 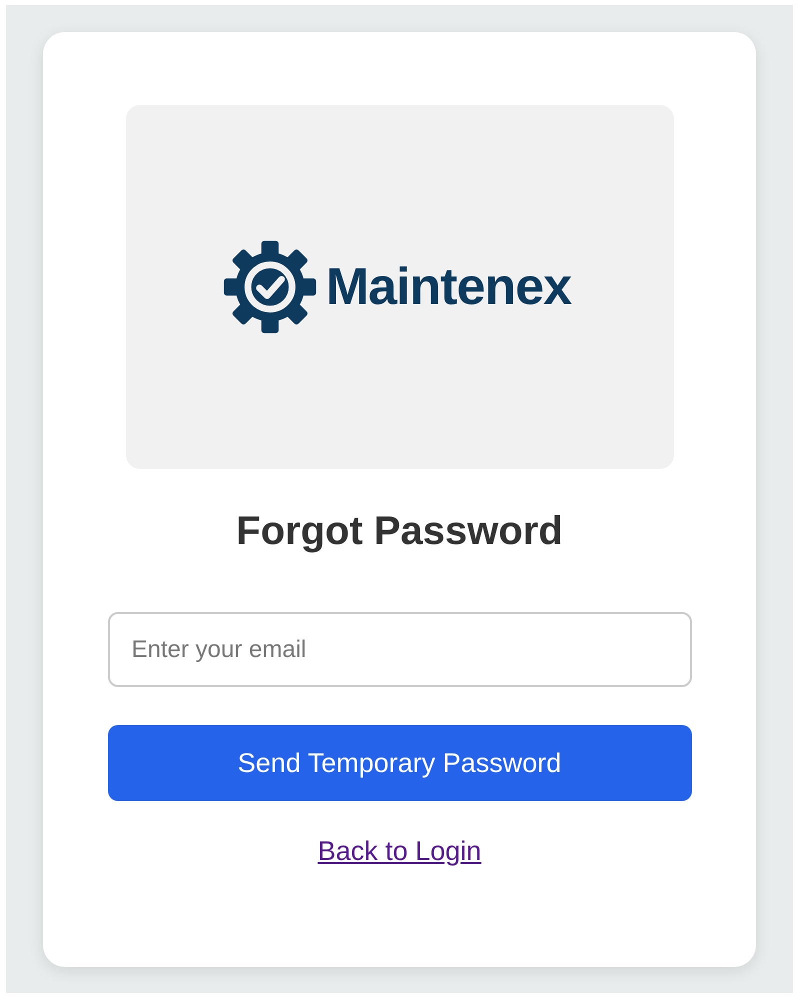 What do you see at coordinates (400, 649) in the screenshot?
I see `email-field: Enter your email` at bounding box center [400, 649].